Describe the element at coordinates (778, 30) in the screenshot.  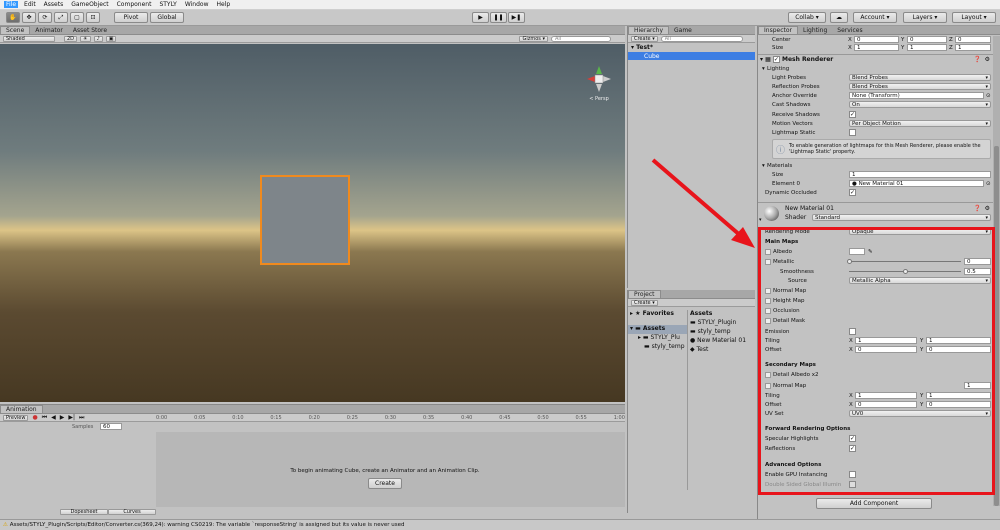
I see `tab-inspector: Inspector` at that location.